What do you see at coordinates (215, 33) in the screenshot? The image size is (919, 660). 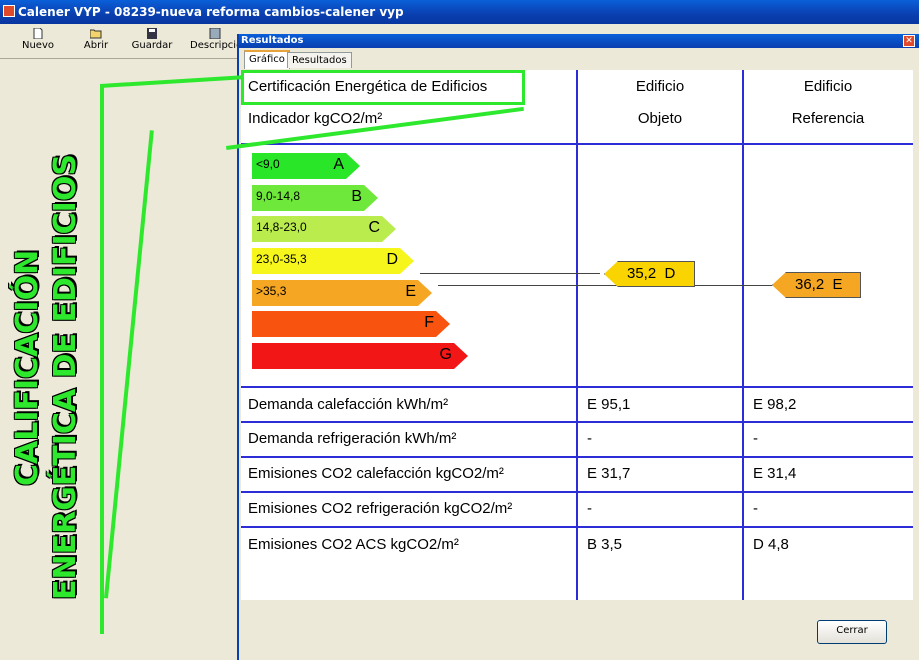 I see `description-icon` at bounding box center [215, 33].